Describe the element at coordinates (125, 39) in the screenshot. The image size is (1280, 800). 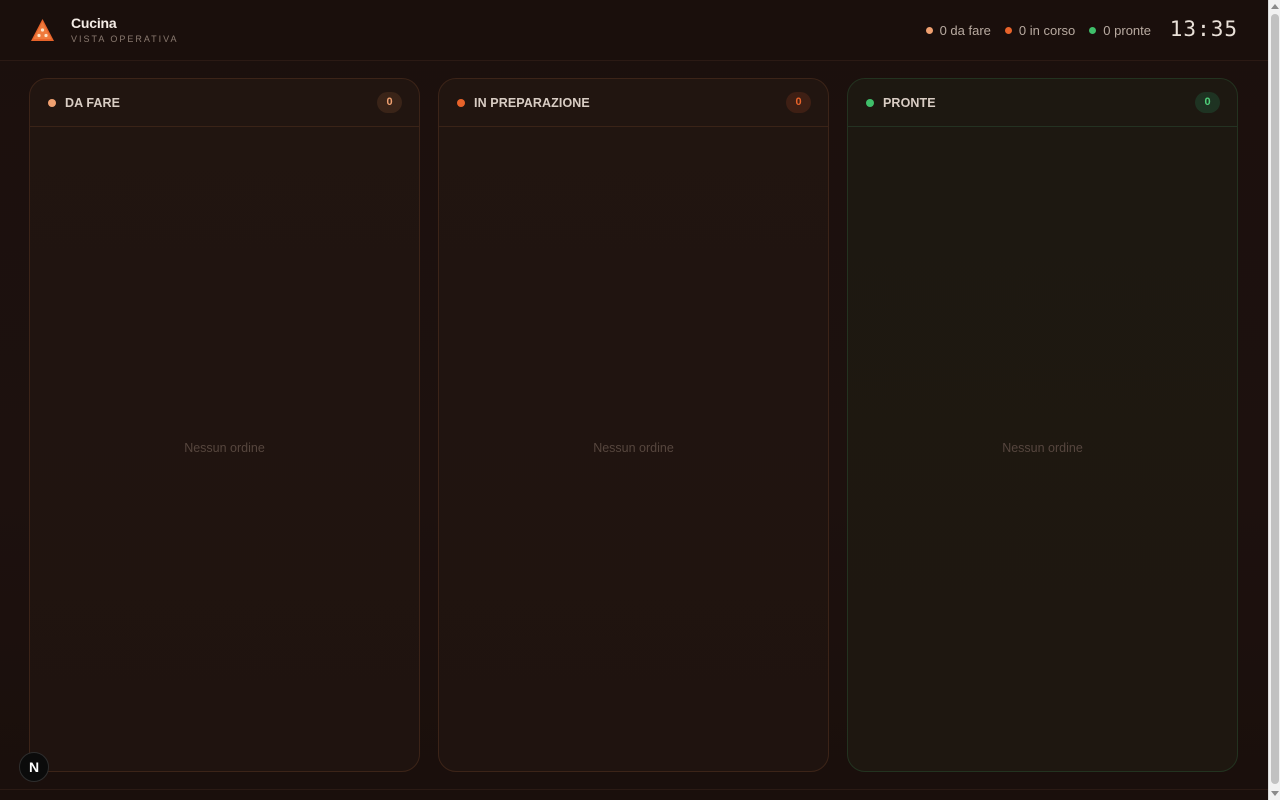
I see `app-subtitle: VISTA OPERATIVA` at that location.